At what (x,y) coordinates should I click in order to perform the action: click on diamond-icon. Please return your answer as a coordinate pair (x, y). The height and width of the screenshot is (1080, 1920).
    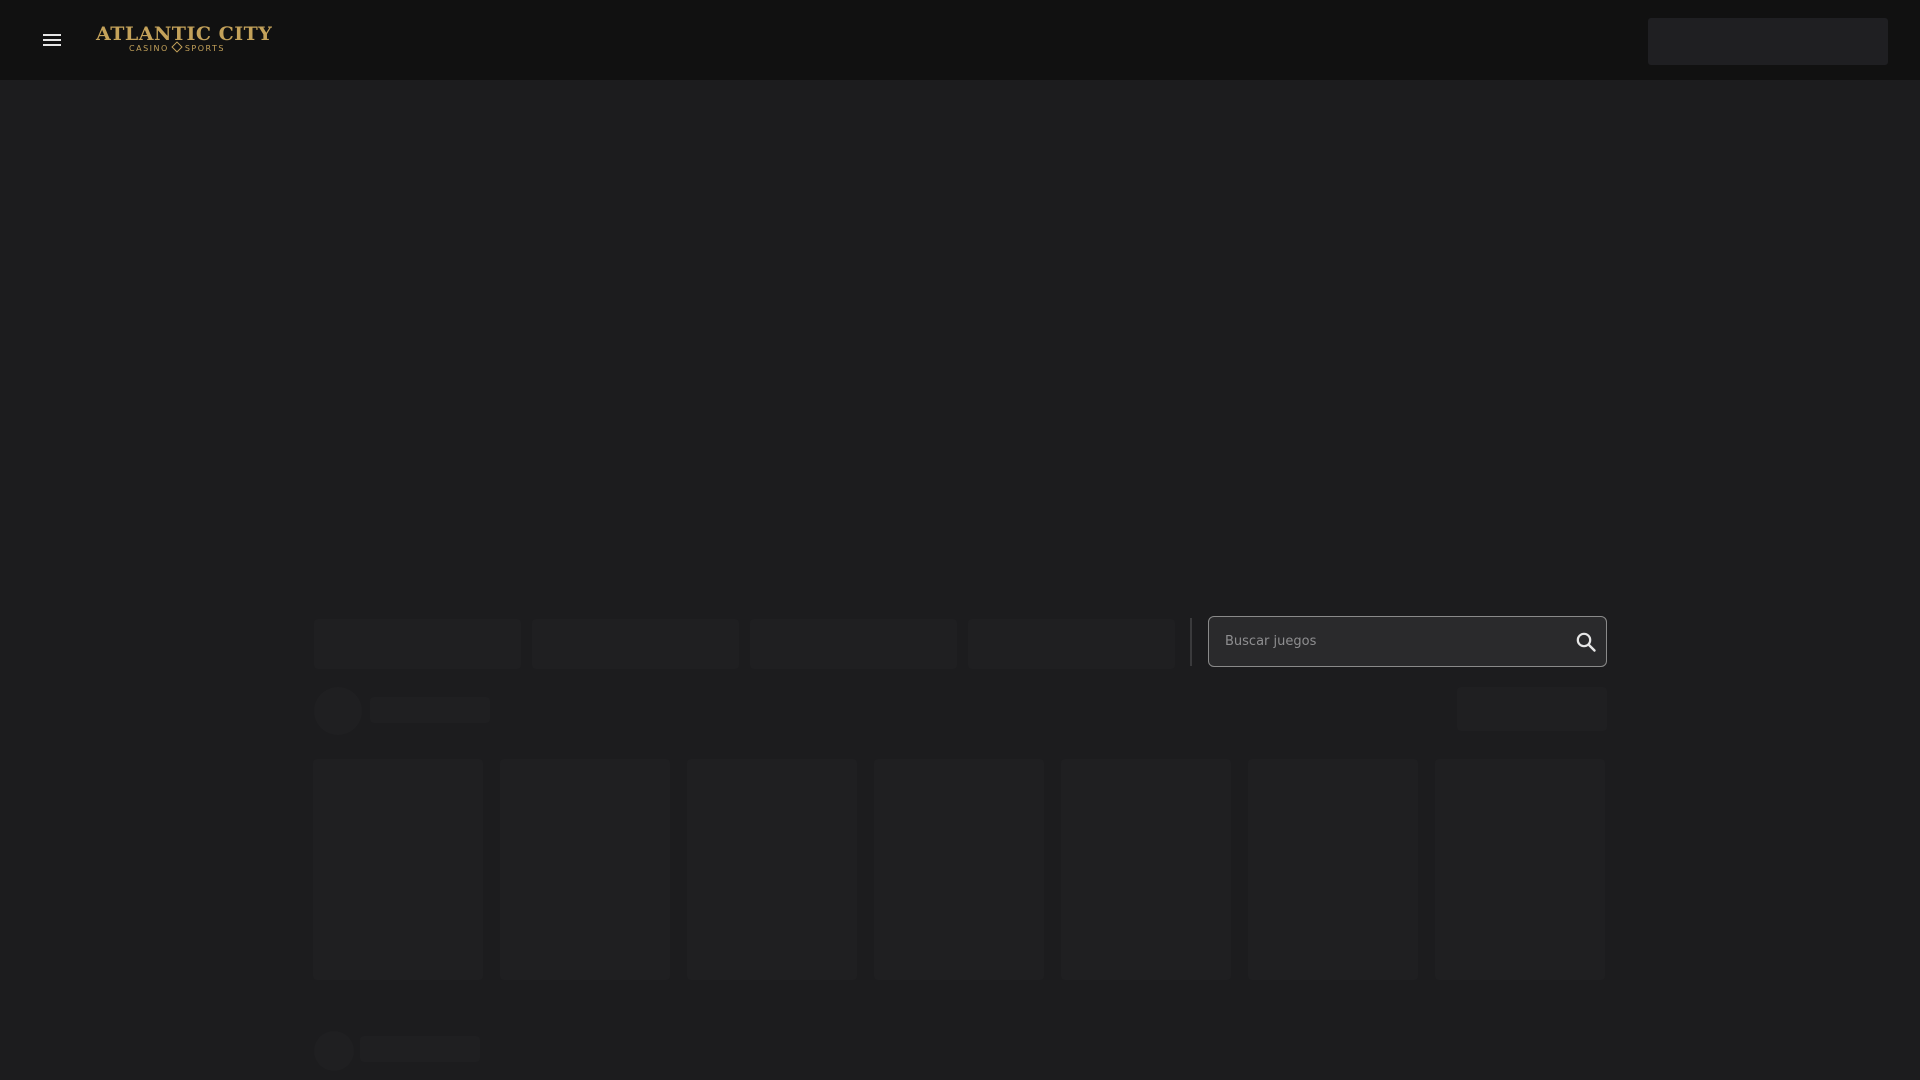
    Looking at the image, I should click on (177, 47).